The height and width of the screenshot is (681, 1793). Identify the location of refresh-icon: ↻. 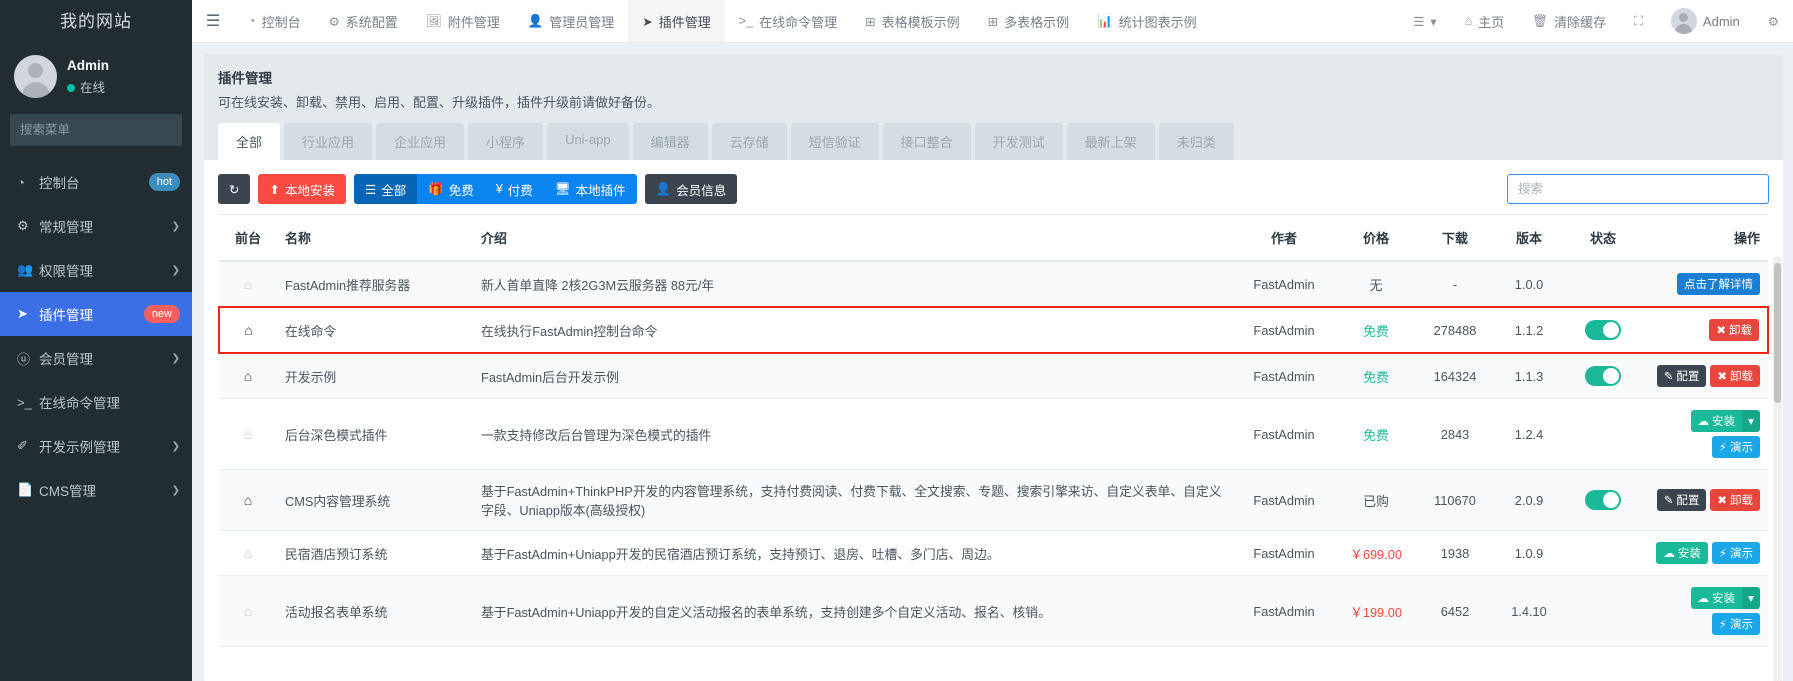
(234, 189).